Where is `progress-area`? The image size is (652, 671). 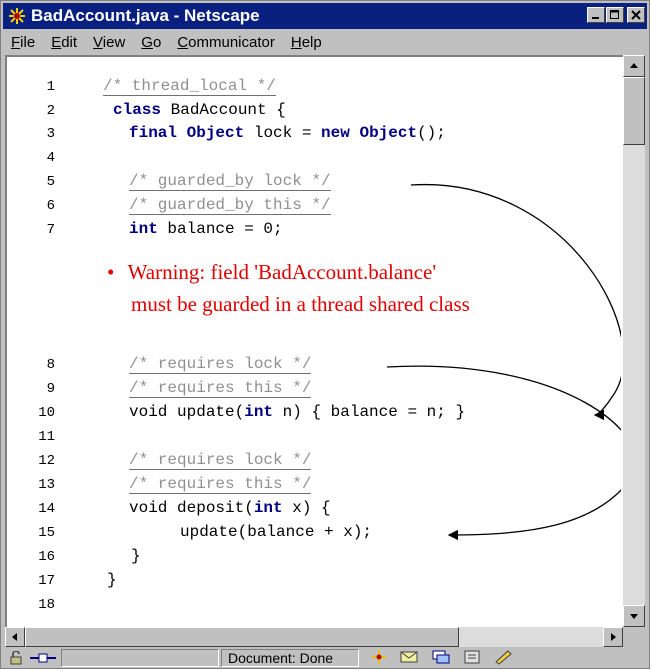 progress-area is located at coordinates (140, 658).